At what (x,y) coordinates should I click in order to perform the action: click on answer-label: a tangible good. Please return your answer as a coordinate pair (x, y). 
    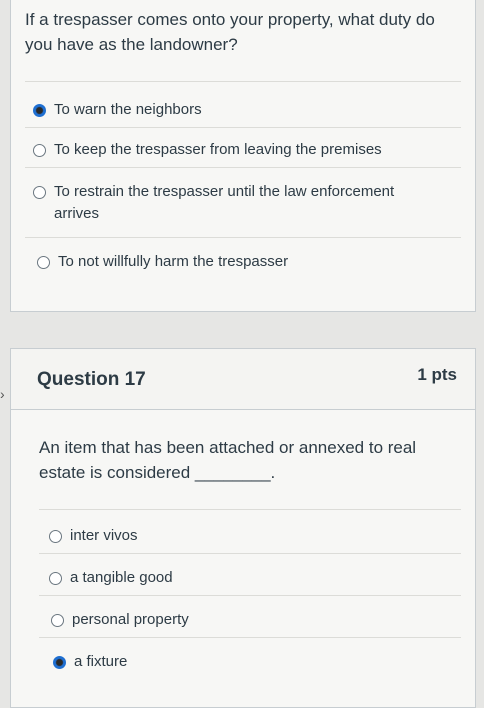
    Looking at the image, I should click on (121, 577).